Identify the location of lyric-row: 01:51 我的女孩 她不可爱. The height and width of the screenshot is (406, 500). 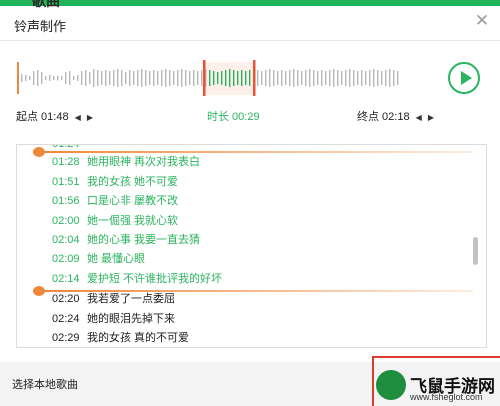
(115, 182).